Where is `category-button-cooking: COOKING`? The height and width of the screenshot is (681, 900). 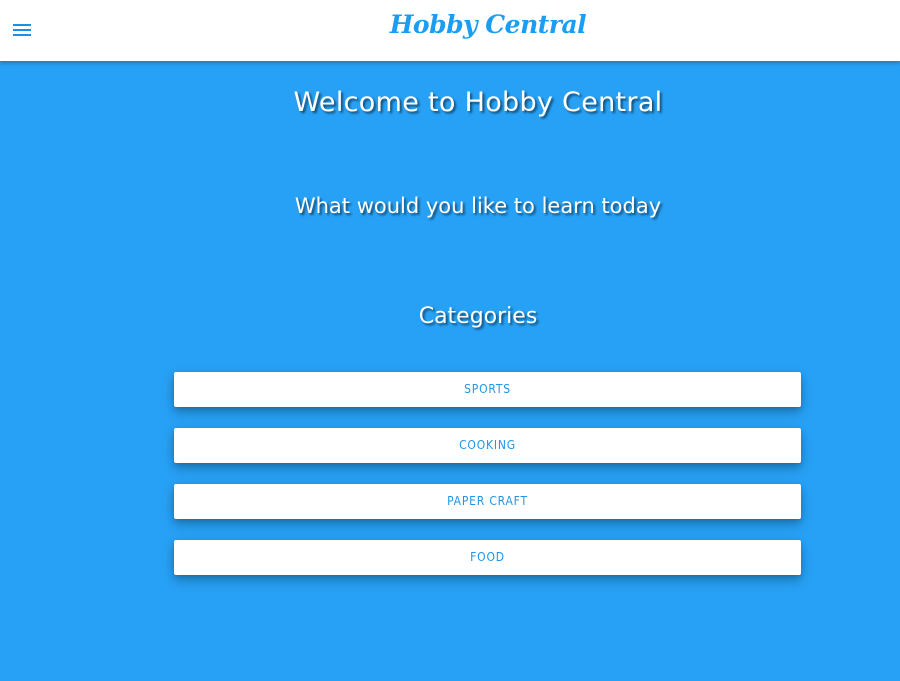 category-button-cooking: COOKING is located at coordinates (487, 445).